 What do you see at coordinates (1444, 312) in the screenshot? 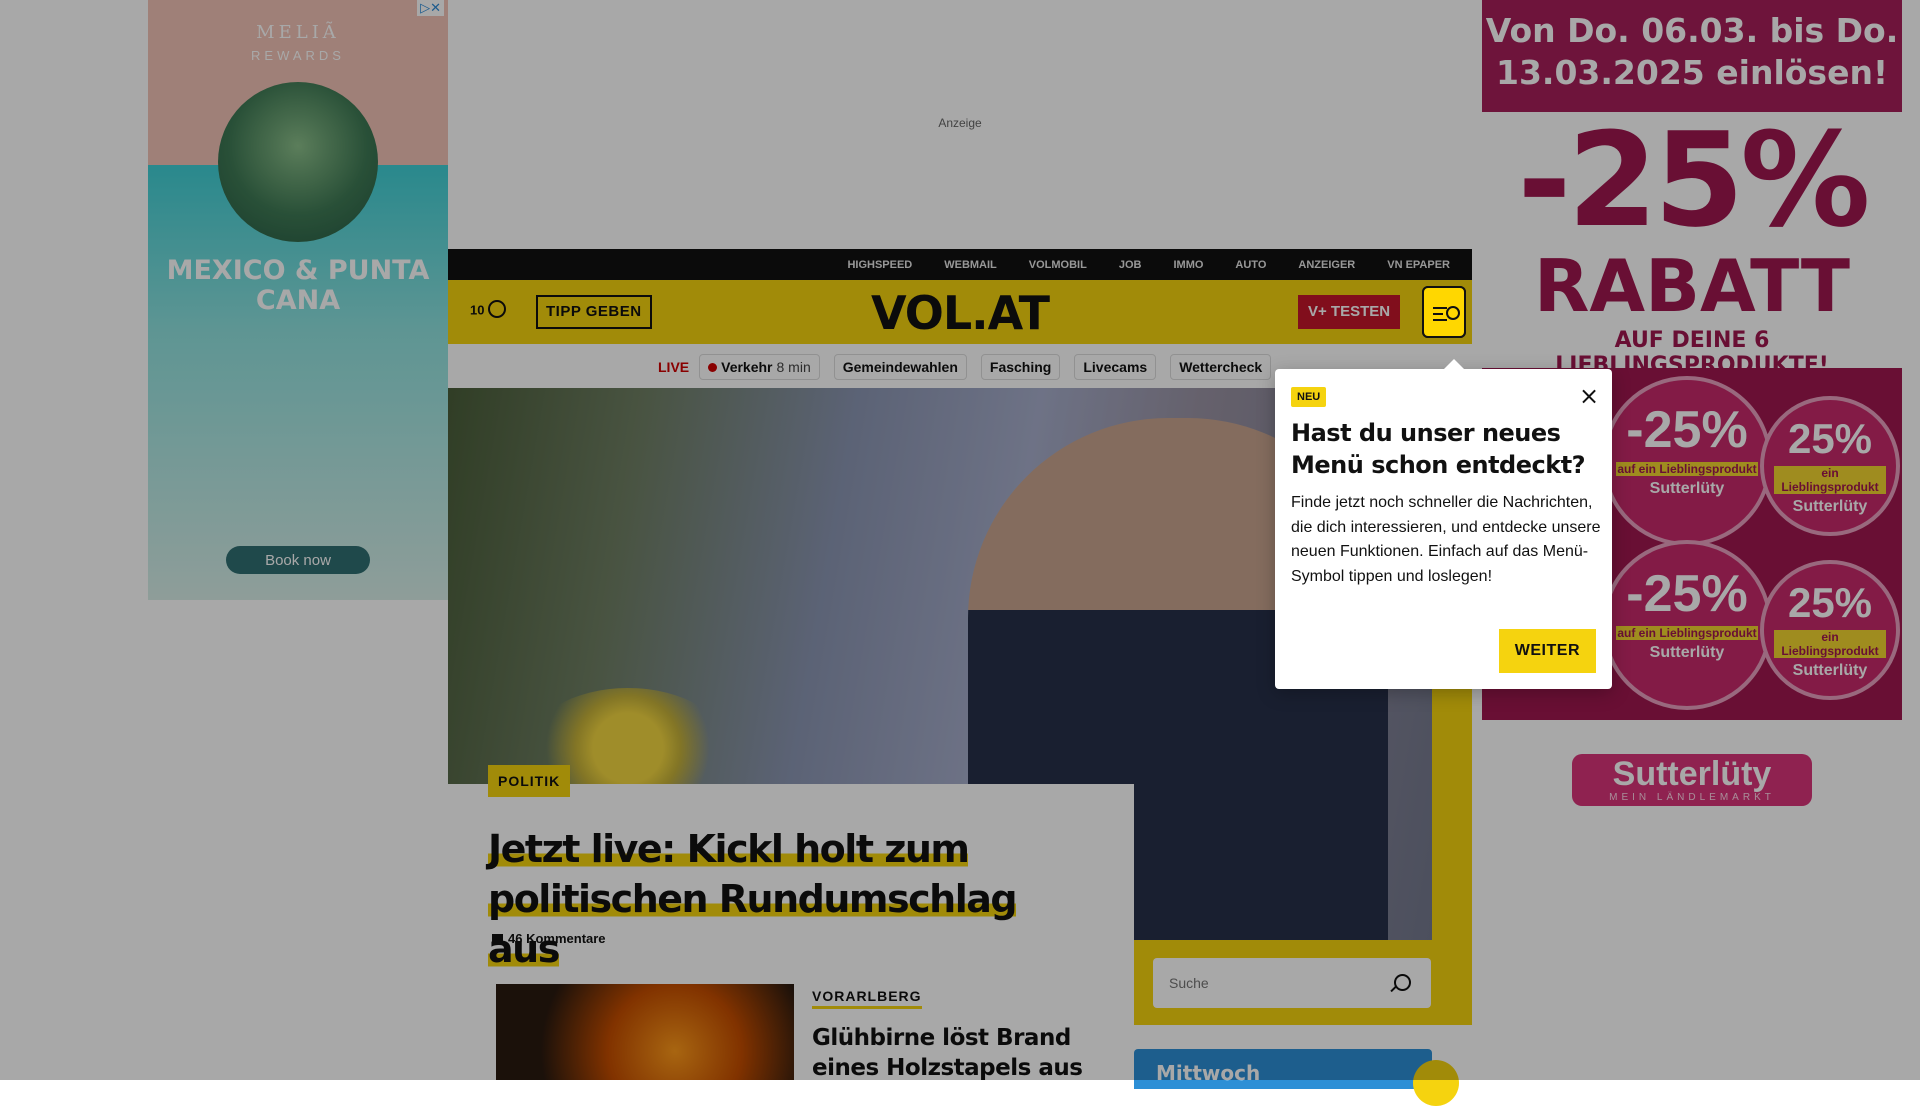
I see `menu-button-highlighted` at bounding box center [1444, 312].